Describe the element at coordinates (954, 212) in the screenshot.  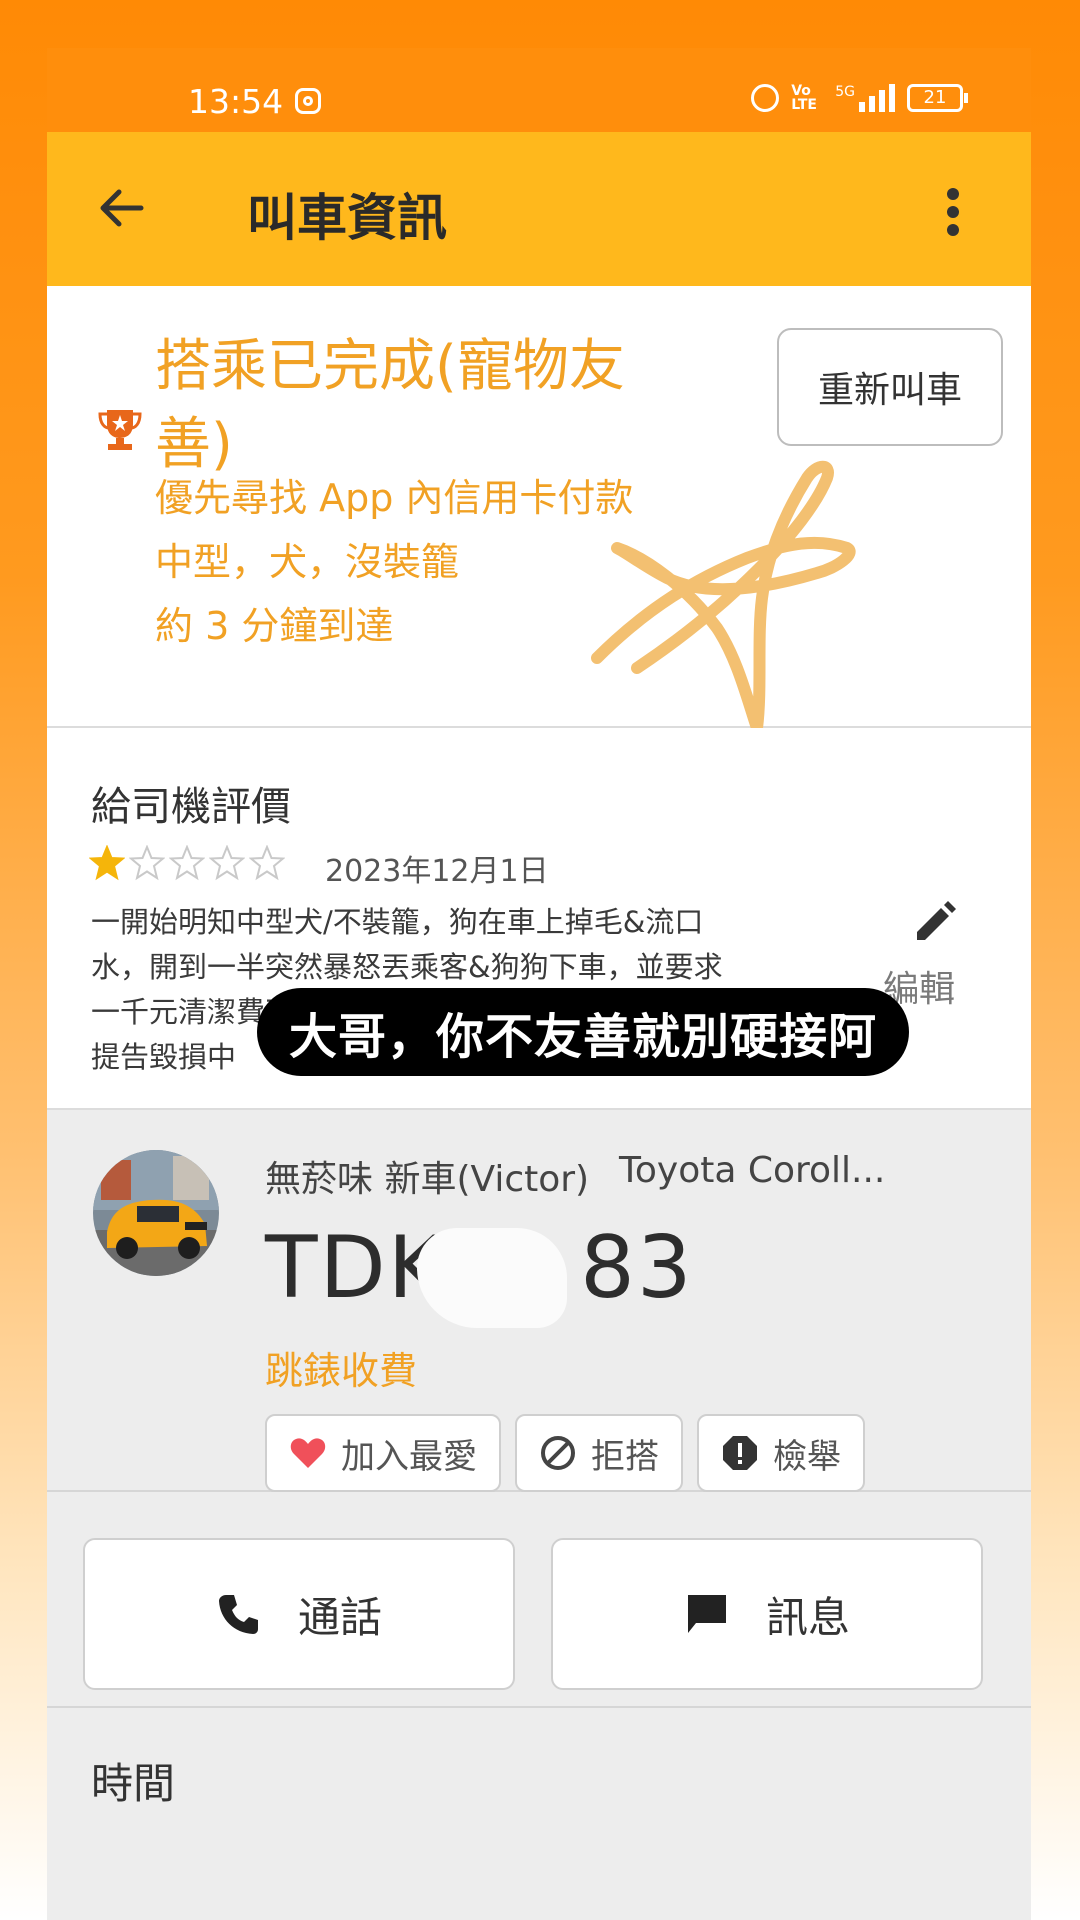
I see `more-options-icon` at that location.